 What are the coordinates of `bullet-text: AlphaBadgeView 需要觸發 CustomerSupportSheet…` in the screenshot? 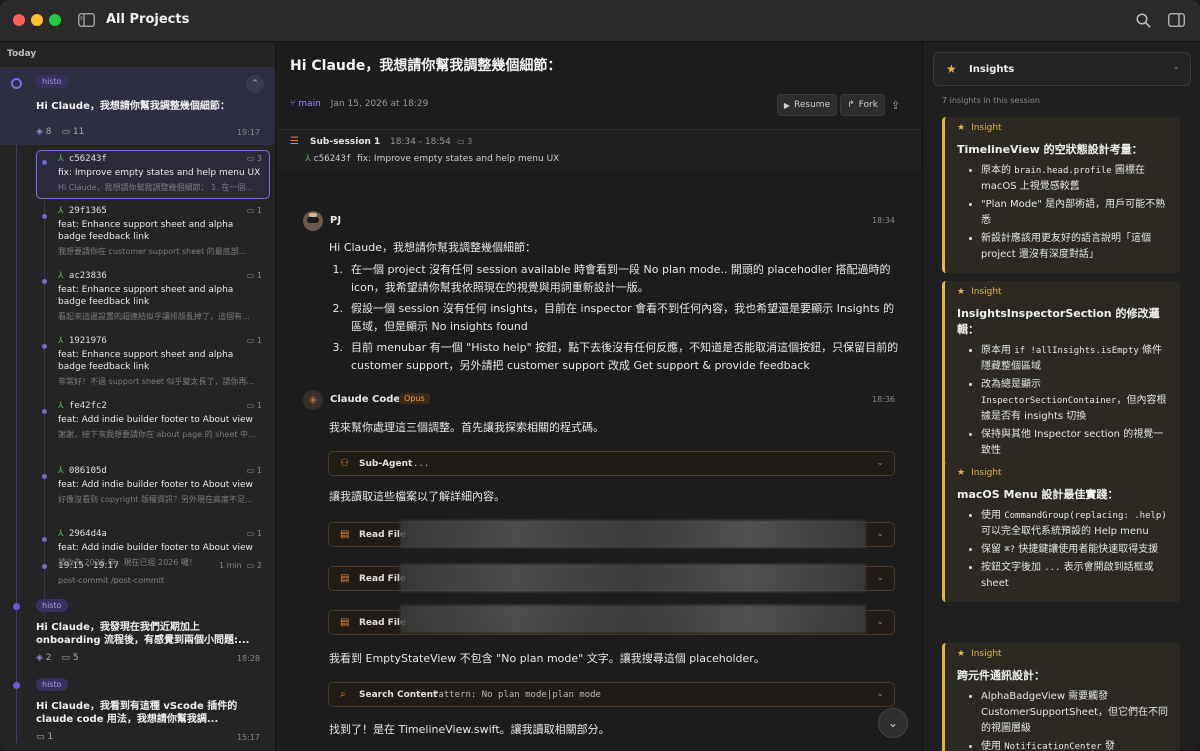 It's located at (1075, 712).